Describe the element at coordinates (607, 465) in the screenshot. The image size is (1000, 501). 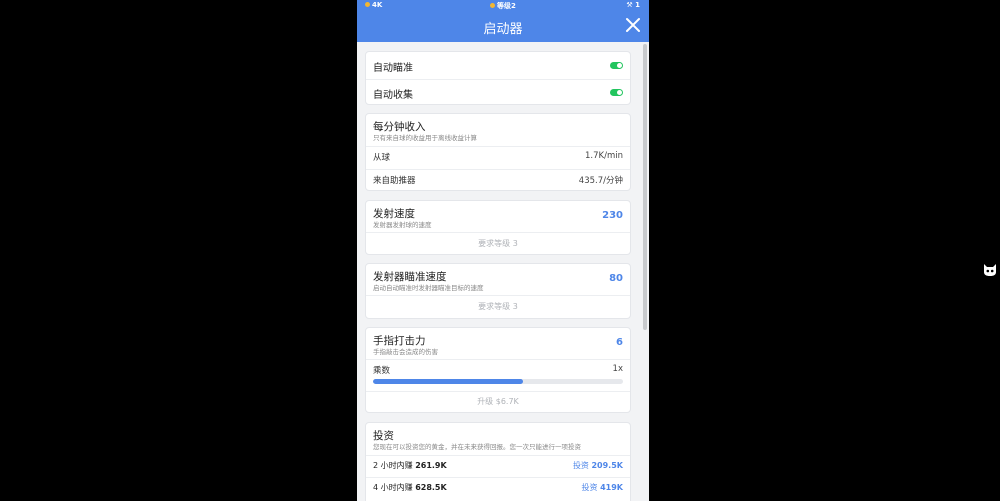
I see `invest-cost: 209.5K` at that location.